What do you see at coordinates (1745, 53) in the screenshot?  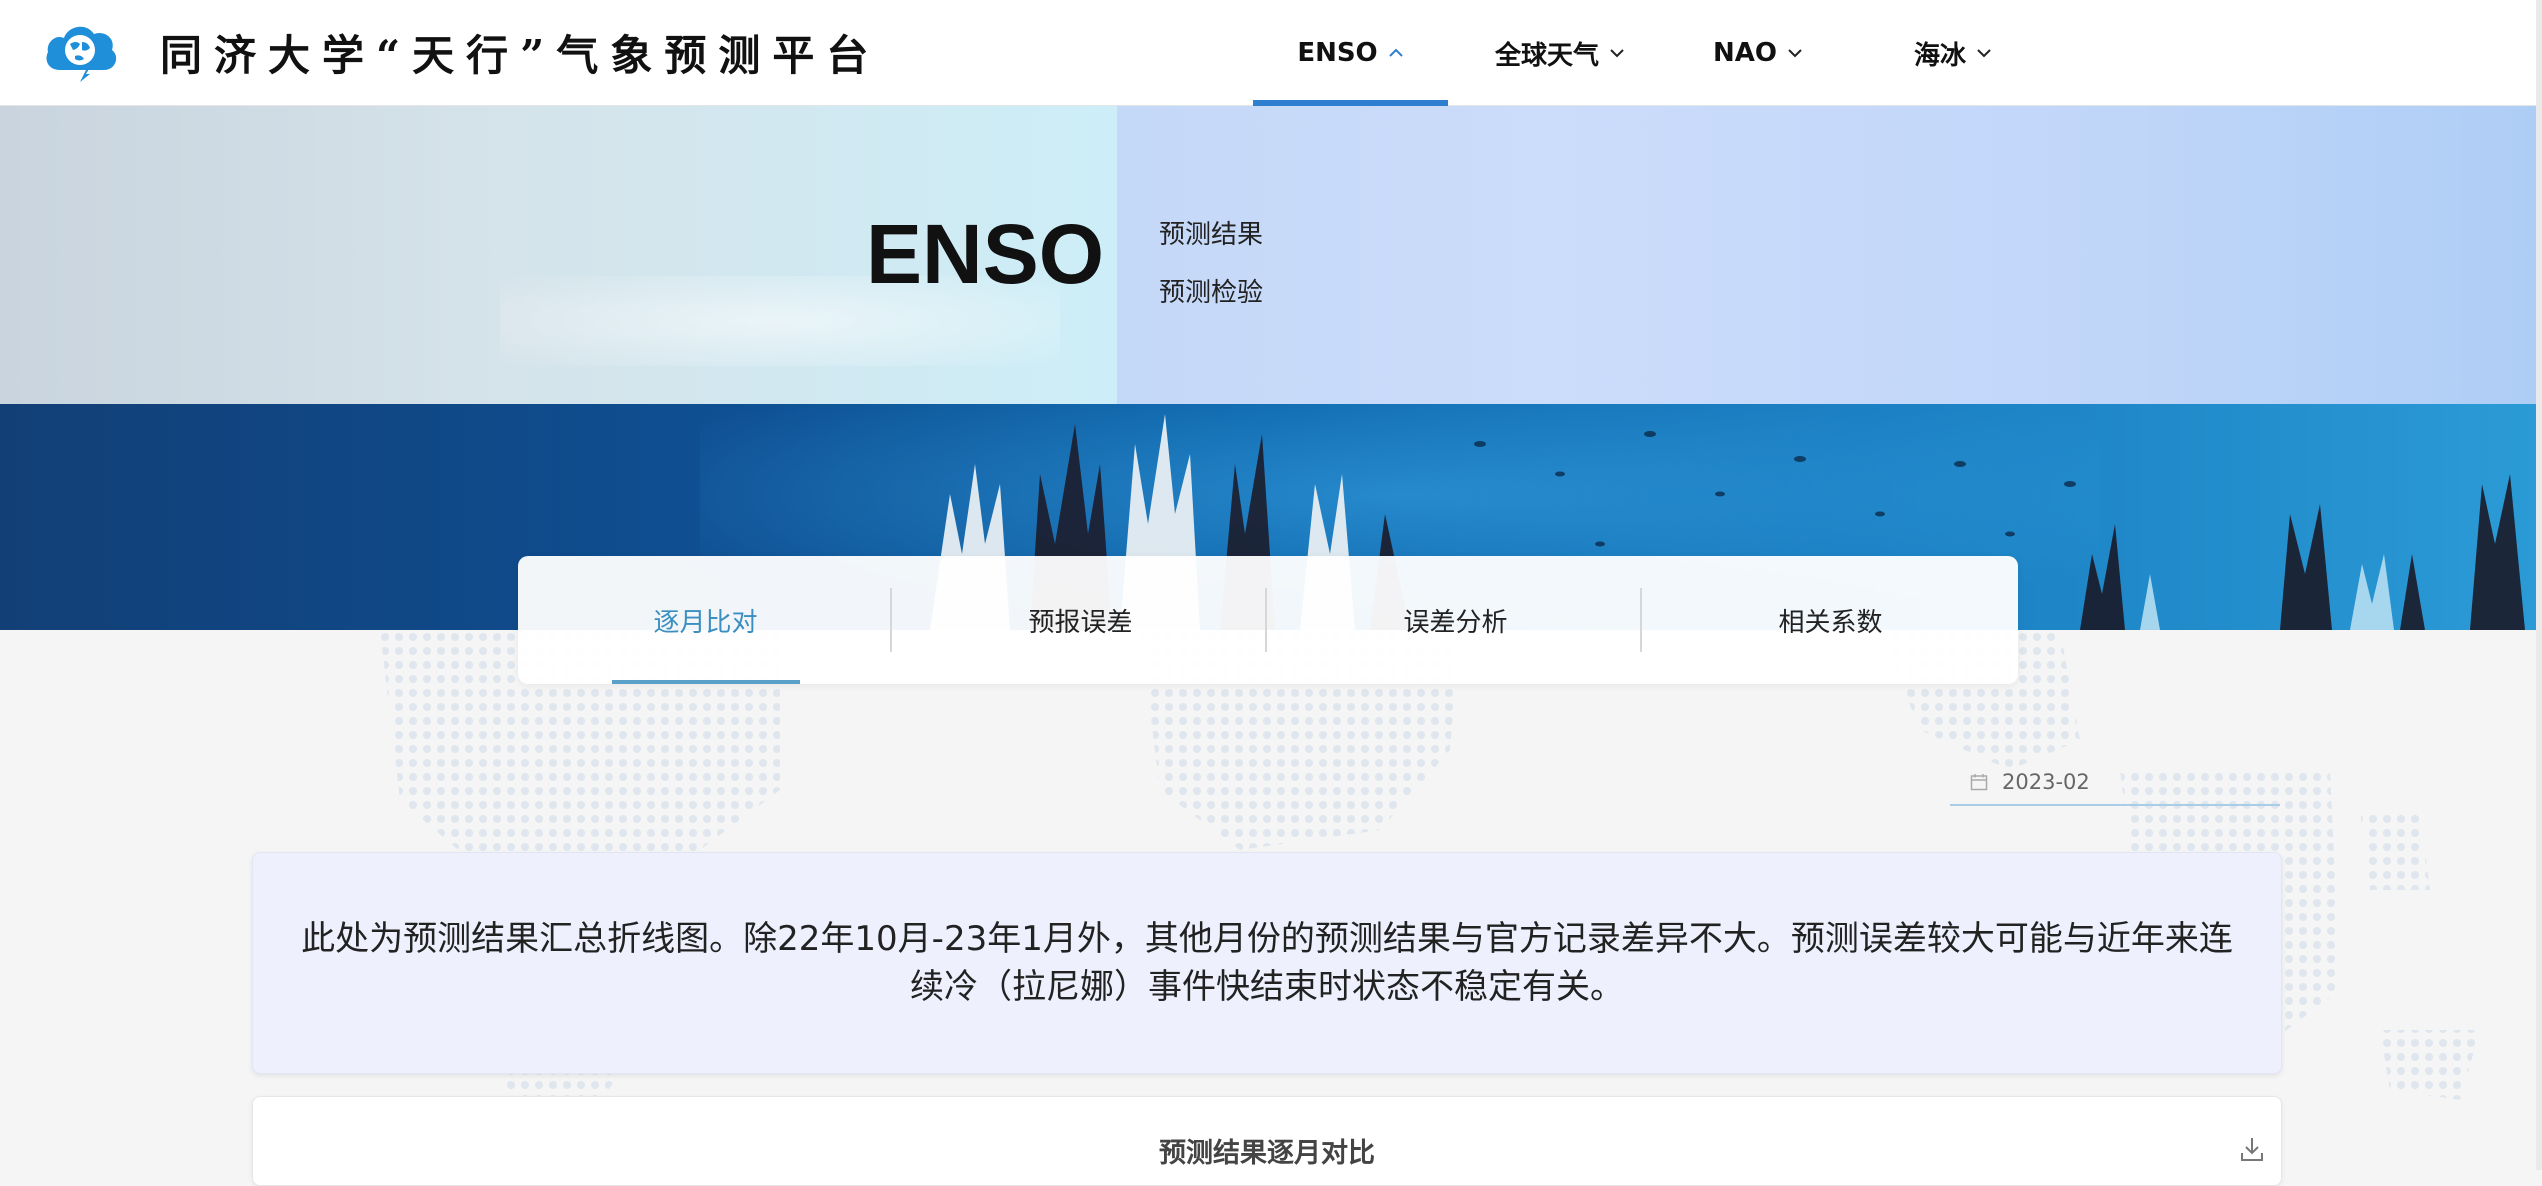 I see `nav-item-label: NAO` at bounding box center [1745, 53].